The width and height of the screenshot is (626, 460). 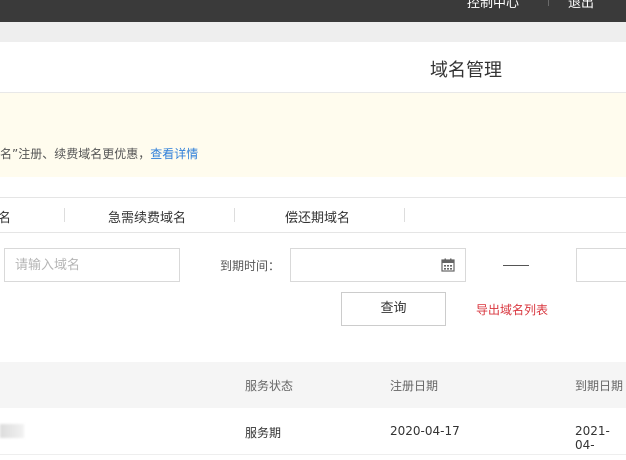 I want to click on topbar-divider, so click(x=548, y=3).